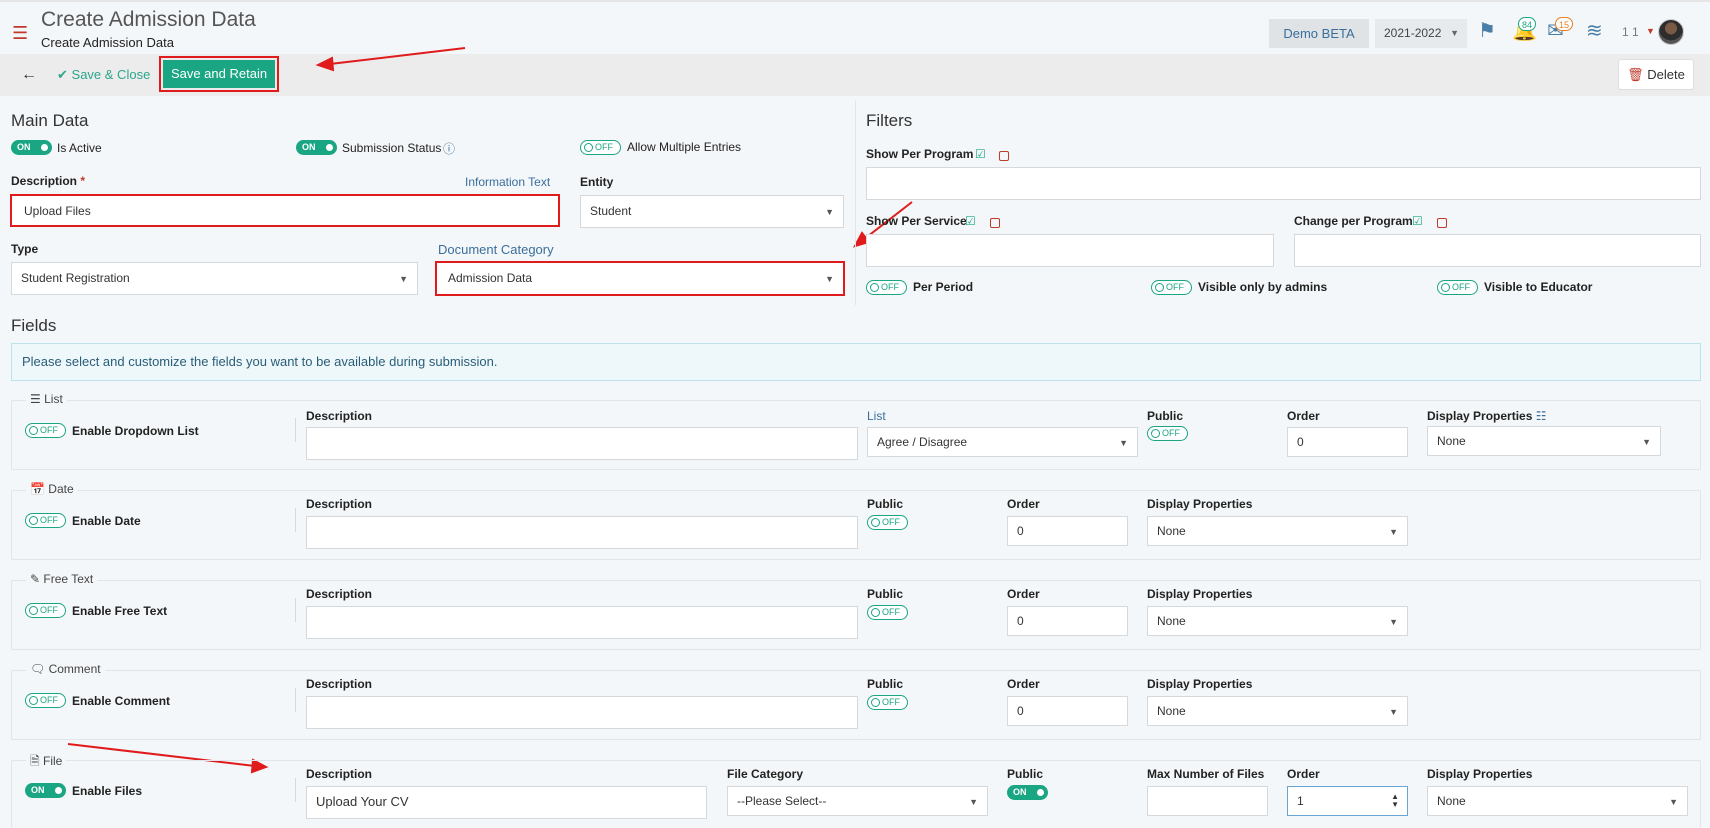 Image resolution: width=1710 pixels, height=828 pixels. What do you see at coordinates (887, 522) in the screenshot?
I see `date-public-toggle: OFF` at bounding box center [887, 522].